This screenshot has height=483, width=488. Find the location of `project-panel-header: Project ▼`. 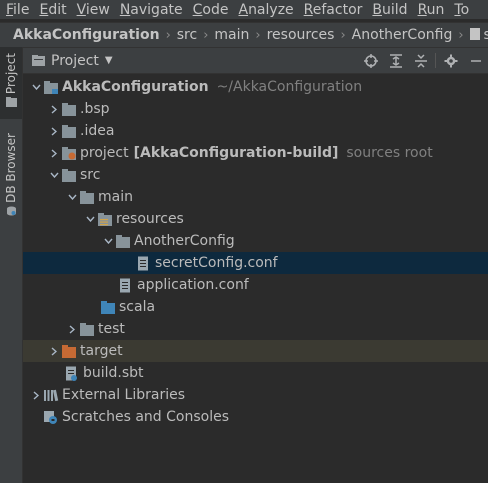

project-panel-header: Project ▼ is located at coordinates (255, 61).